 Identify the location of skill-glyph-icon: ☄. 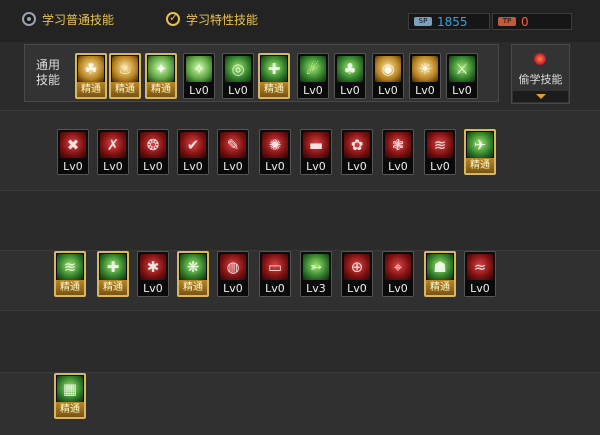
(313, 69).